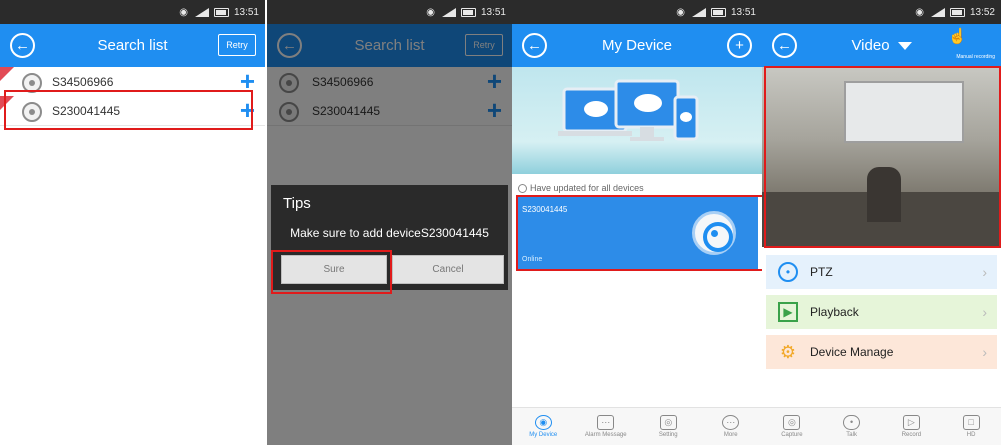 The width and height of the screenshot is (1001, 445). I want to click on camera-icon: ◎, so click(792, 422).